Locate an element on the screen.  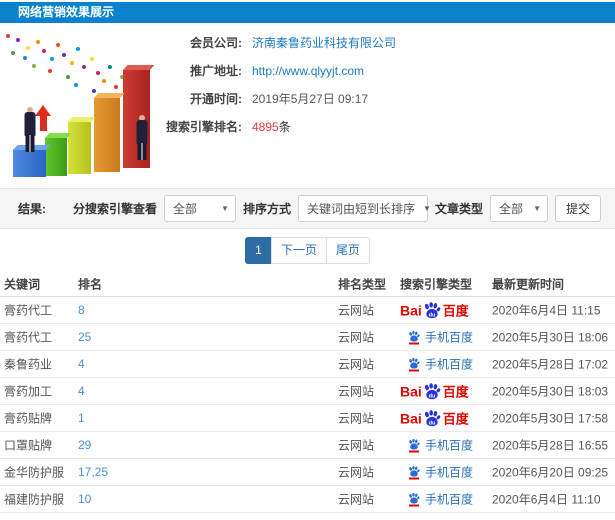
ranking-count: 4895 is located at coordinates (265, 127).